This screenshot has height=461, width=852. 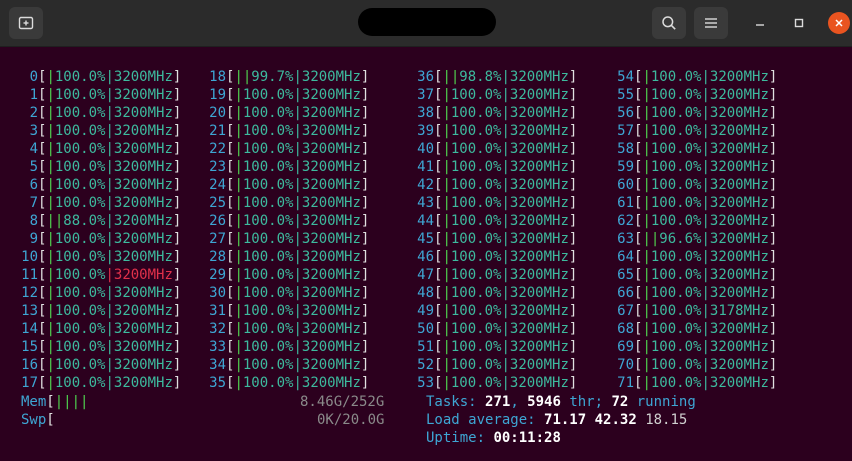 I want to click on cpu-meter: 46[|100.0%|3200MHz], so click(x=492, y=257).